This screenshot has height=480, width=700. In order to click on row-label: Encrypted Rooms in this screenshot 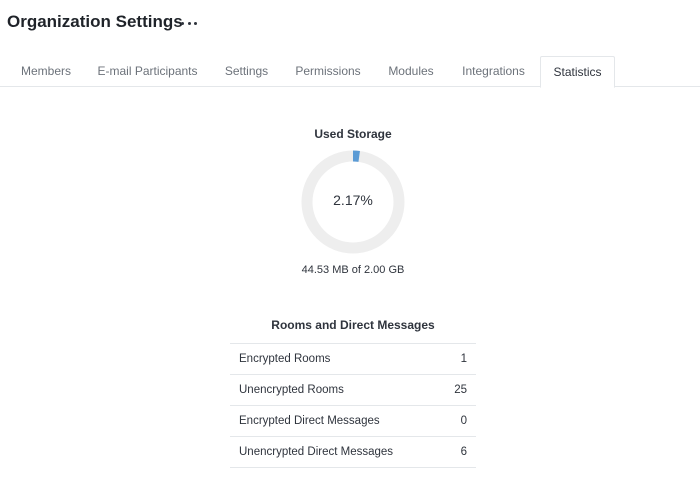, I will do `click(285, 359)`.